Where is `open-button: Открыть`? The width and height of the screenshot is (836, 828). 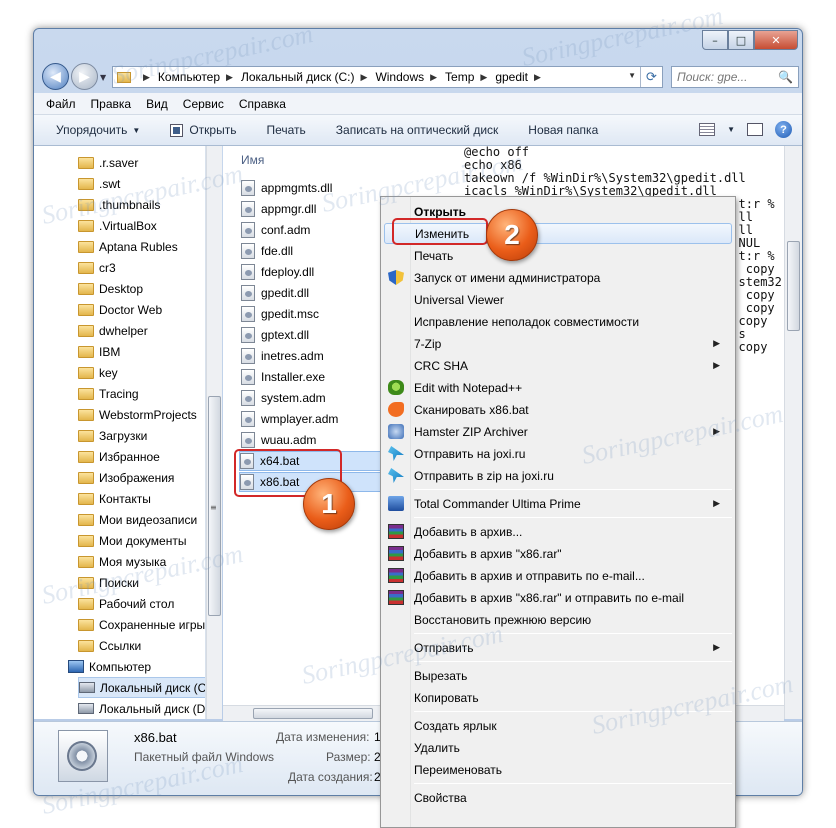 open-button: Открыть is located at coordinates (203, 130).